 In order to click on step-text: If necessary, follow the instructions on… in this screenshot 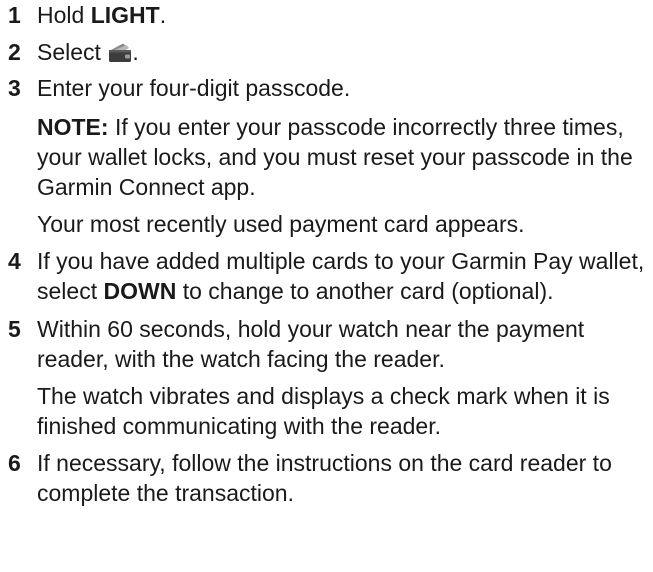, I will do `click(324, 478)`.